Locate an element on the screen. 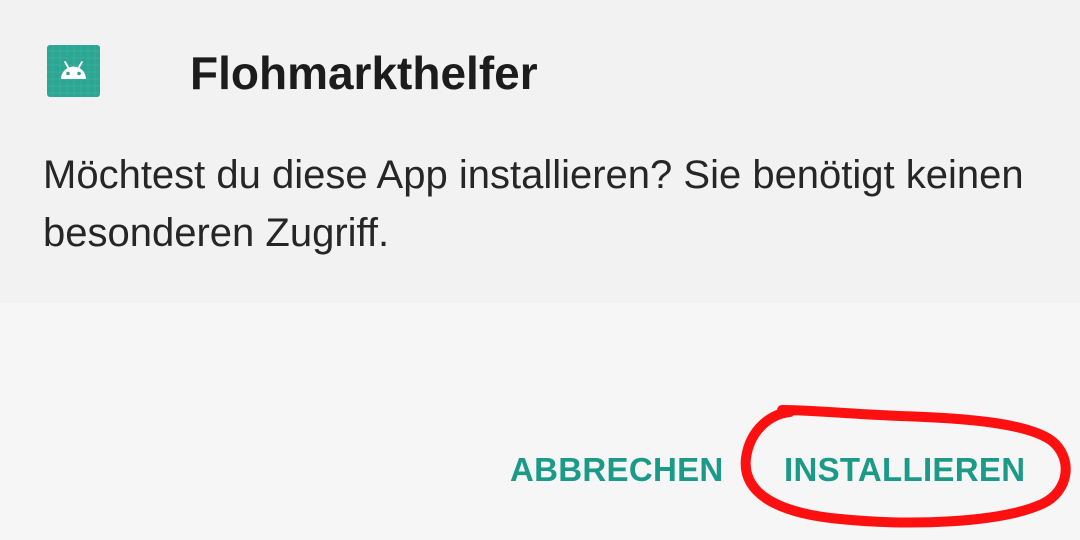 This screenshot has height=540, width=1080. cancel-button: ABBRECHEN is located at coordinates (617, 470).